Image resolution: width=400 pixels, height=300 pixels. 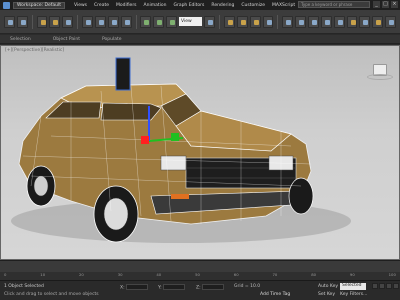 I want to click on auto-key-button: Auto Key, so click(x=328, y=286).